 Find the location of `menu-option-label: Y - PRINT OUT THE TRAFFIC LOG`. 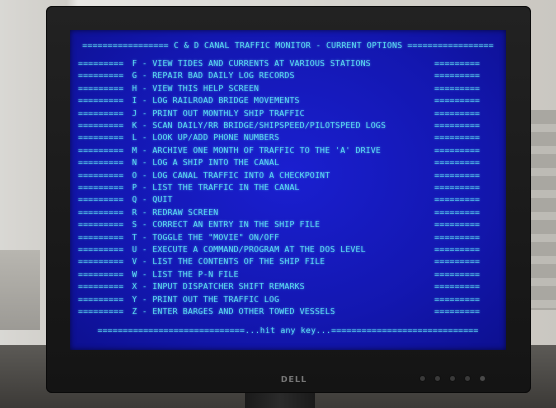

menu-option-label: Y - PRINT OUT THE TRAFFIC LOG is located at coordinates (206, 298).